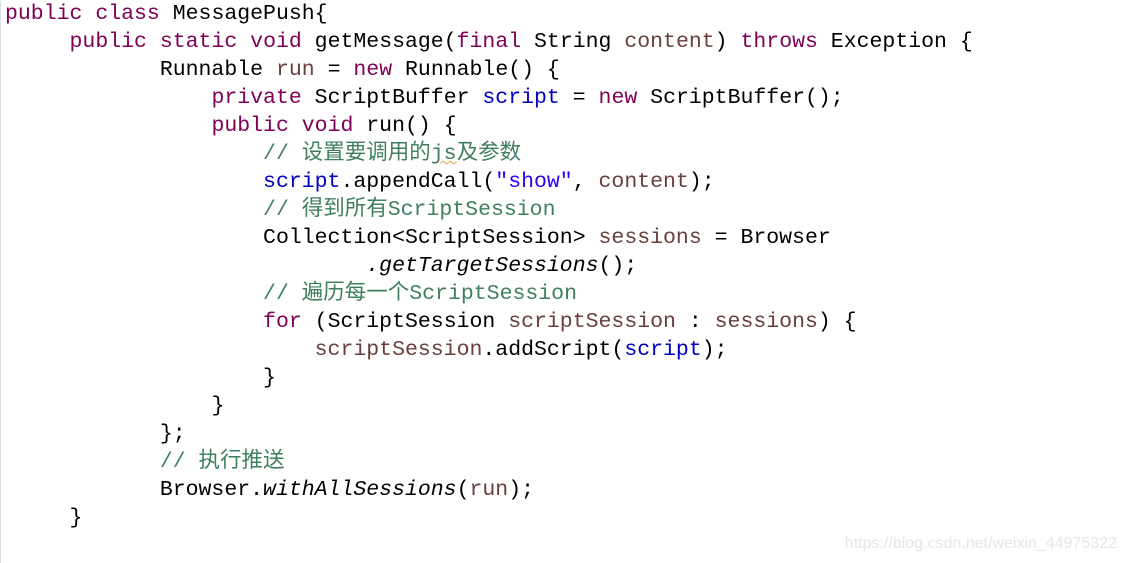 The width and height of the screenshot is (1126, 563). What do you see at coordinates (405, 322) in the screenshot?
I see `code-token: (ScriptSession` at bounding box center [405, 322].